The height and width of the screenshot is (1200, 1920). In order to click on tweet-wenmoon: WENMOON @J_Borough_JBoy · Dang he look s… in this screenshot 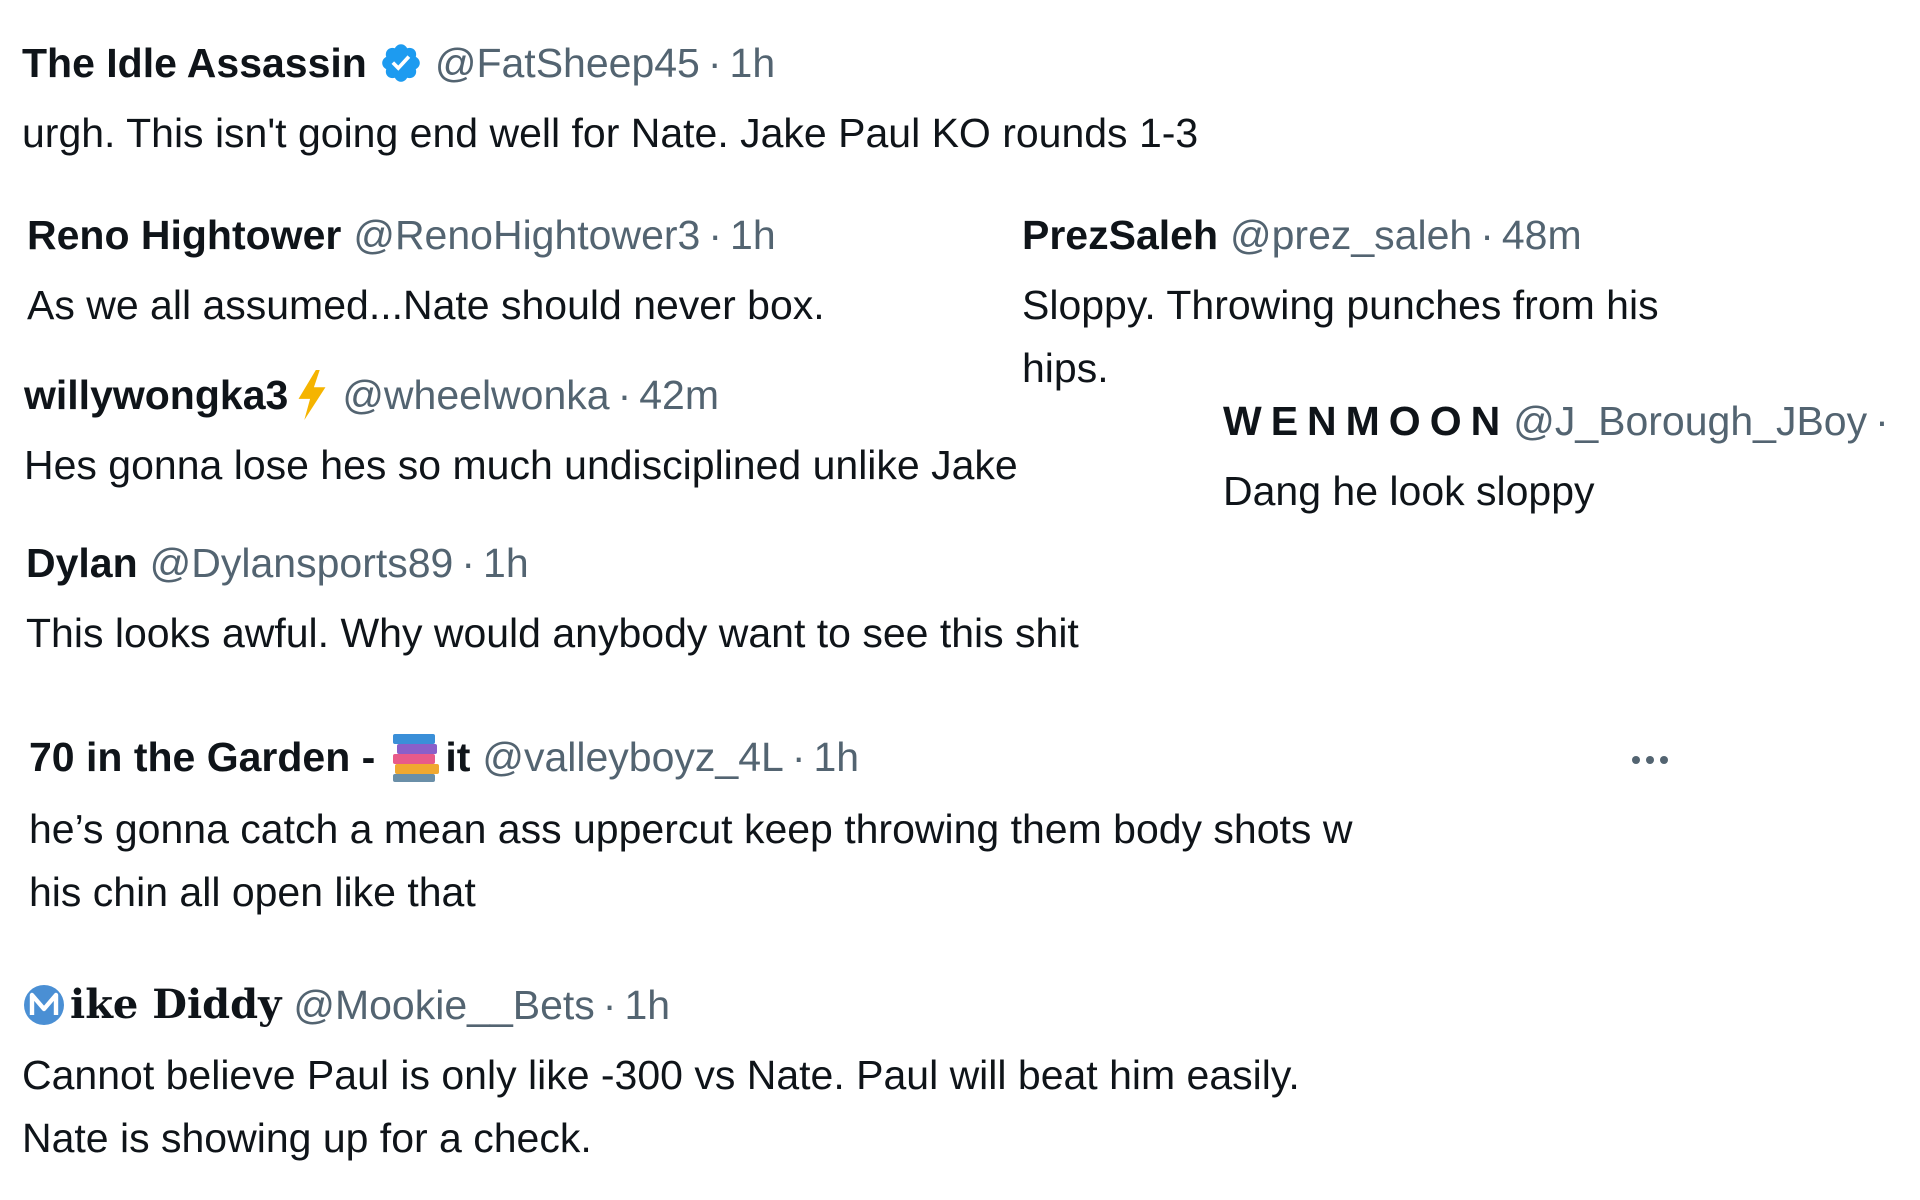, I will do `click(1571, 459)`.